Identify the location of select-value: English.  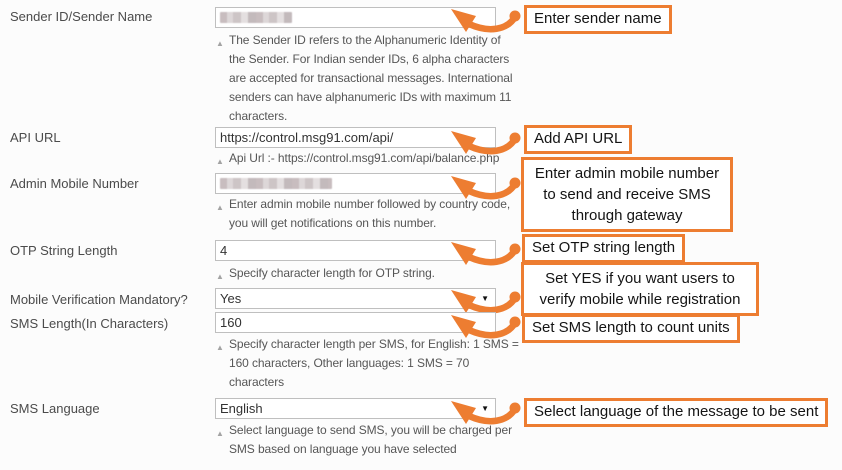
(241, 408).